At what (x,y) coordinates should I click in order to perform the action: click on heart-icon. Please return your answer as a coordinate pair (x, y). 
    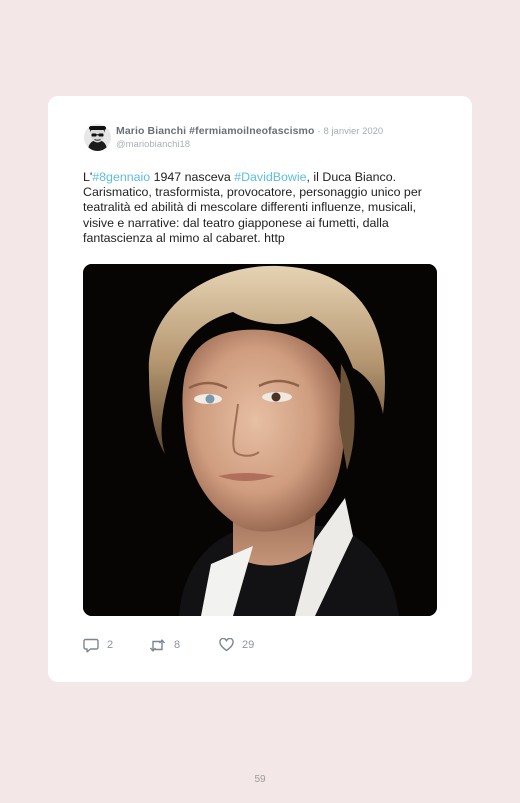
    Looking at the image, I should click on (226, 645).